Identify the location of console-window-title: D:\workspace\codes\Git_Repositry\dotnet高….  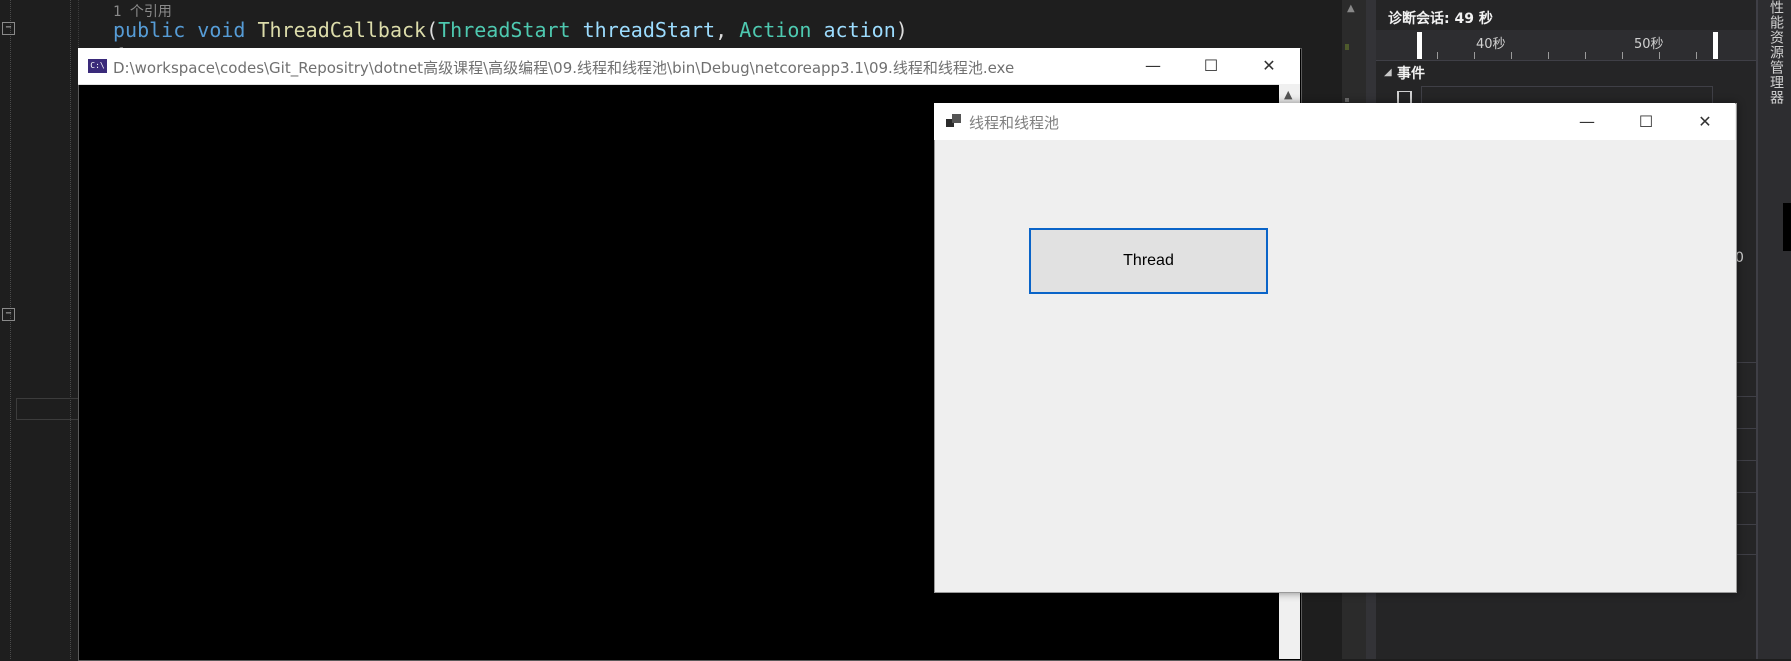
(564, 68).